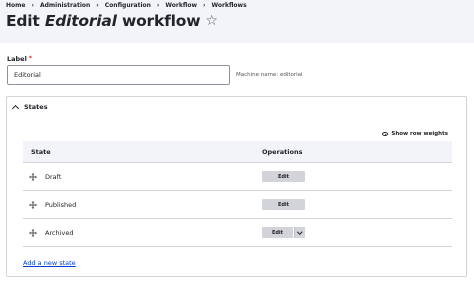  Describe the element at coordinates (211, 21) in the screenshot. I see `star-icon: ☆` at that location.